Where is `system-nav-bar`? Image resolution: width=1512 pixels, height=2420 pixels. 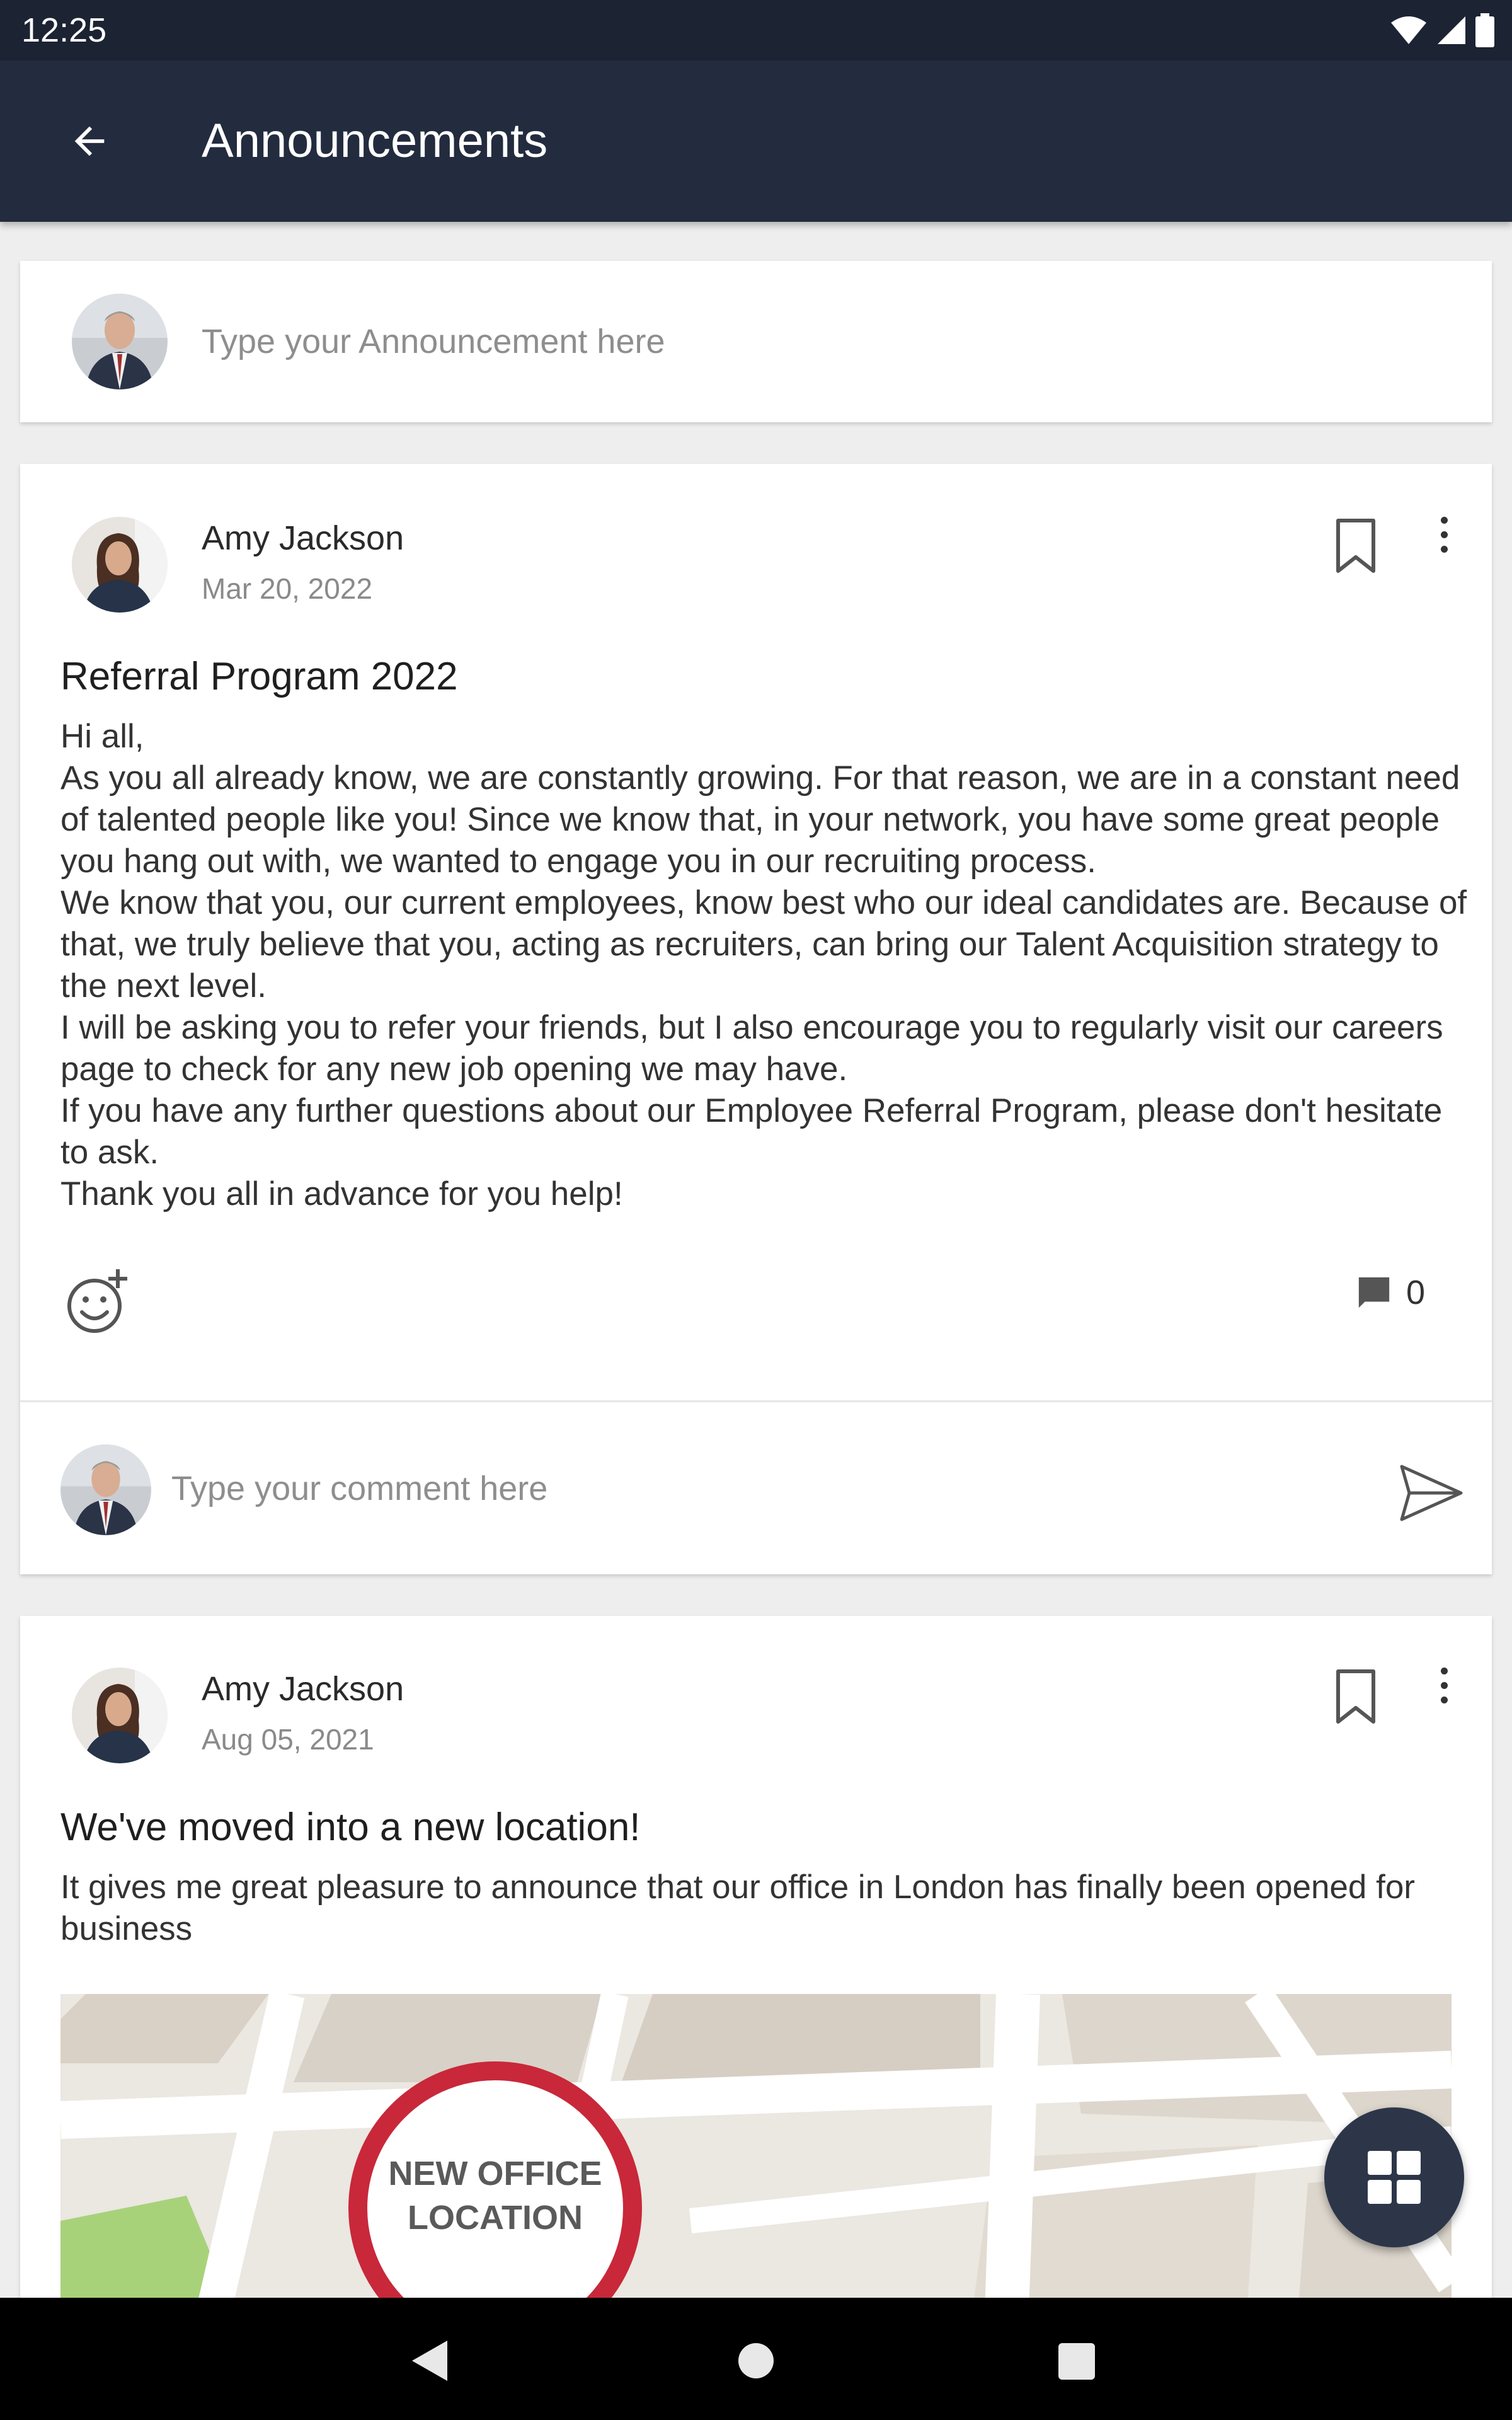 system-nav-bar is located at coordinates (756, 2359).